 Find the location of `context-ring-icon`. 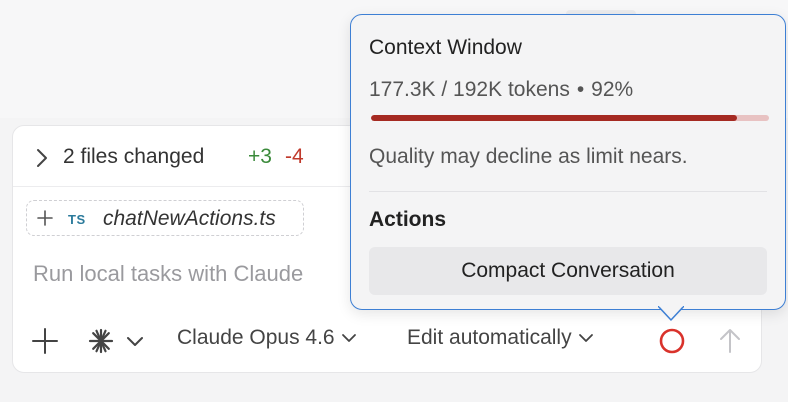

context-ring-icon is located at coordinates (672, 341).